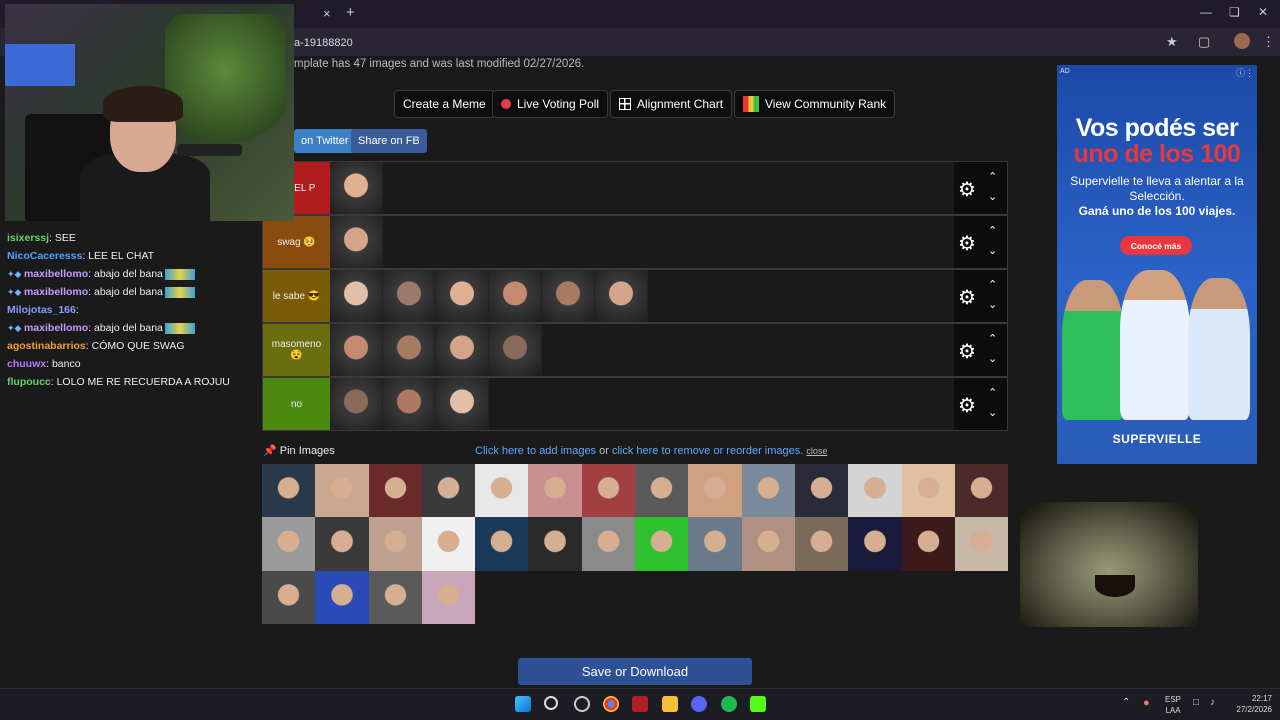 This screenshot has height=720, width=1280. I want to click on tier-label: no, so click(296, 404).